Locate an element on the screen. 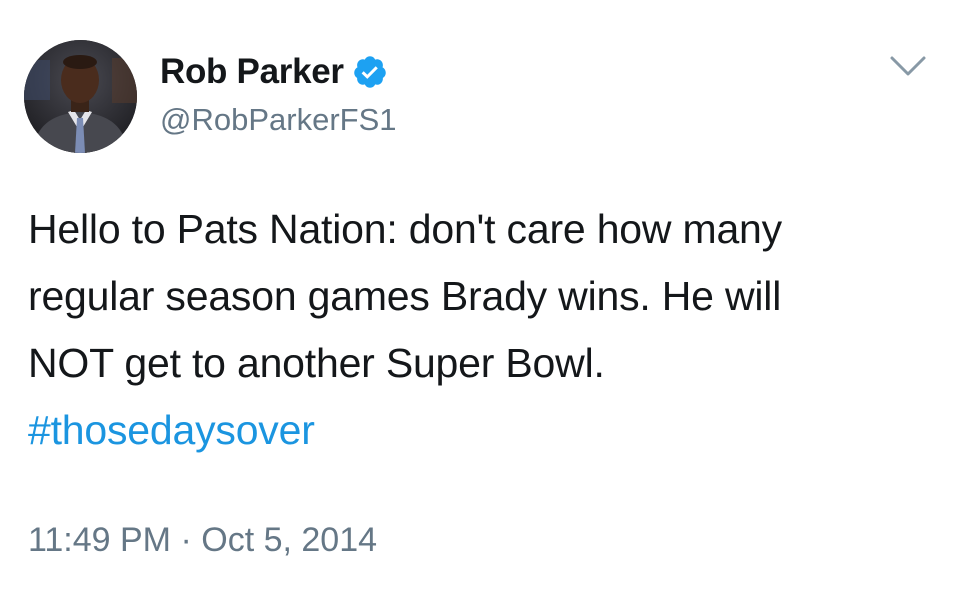 The height and width of the screenshot is (596, 959). avatar is located at coordinates (80, 96).